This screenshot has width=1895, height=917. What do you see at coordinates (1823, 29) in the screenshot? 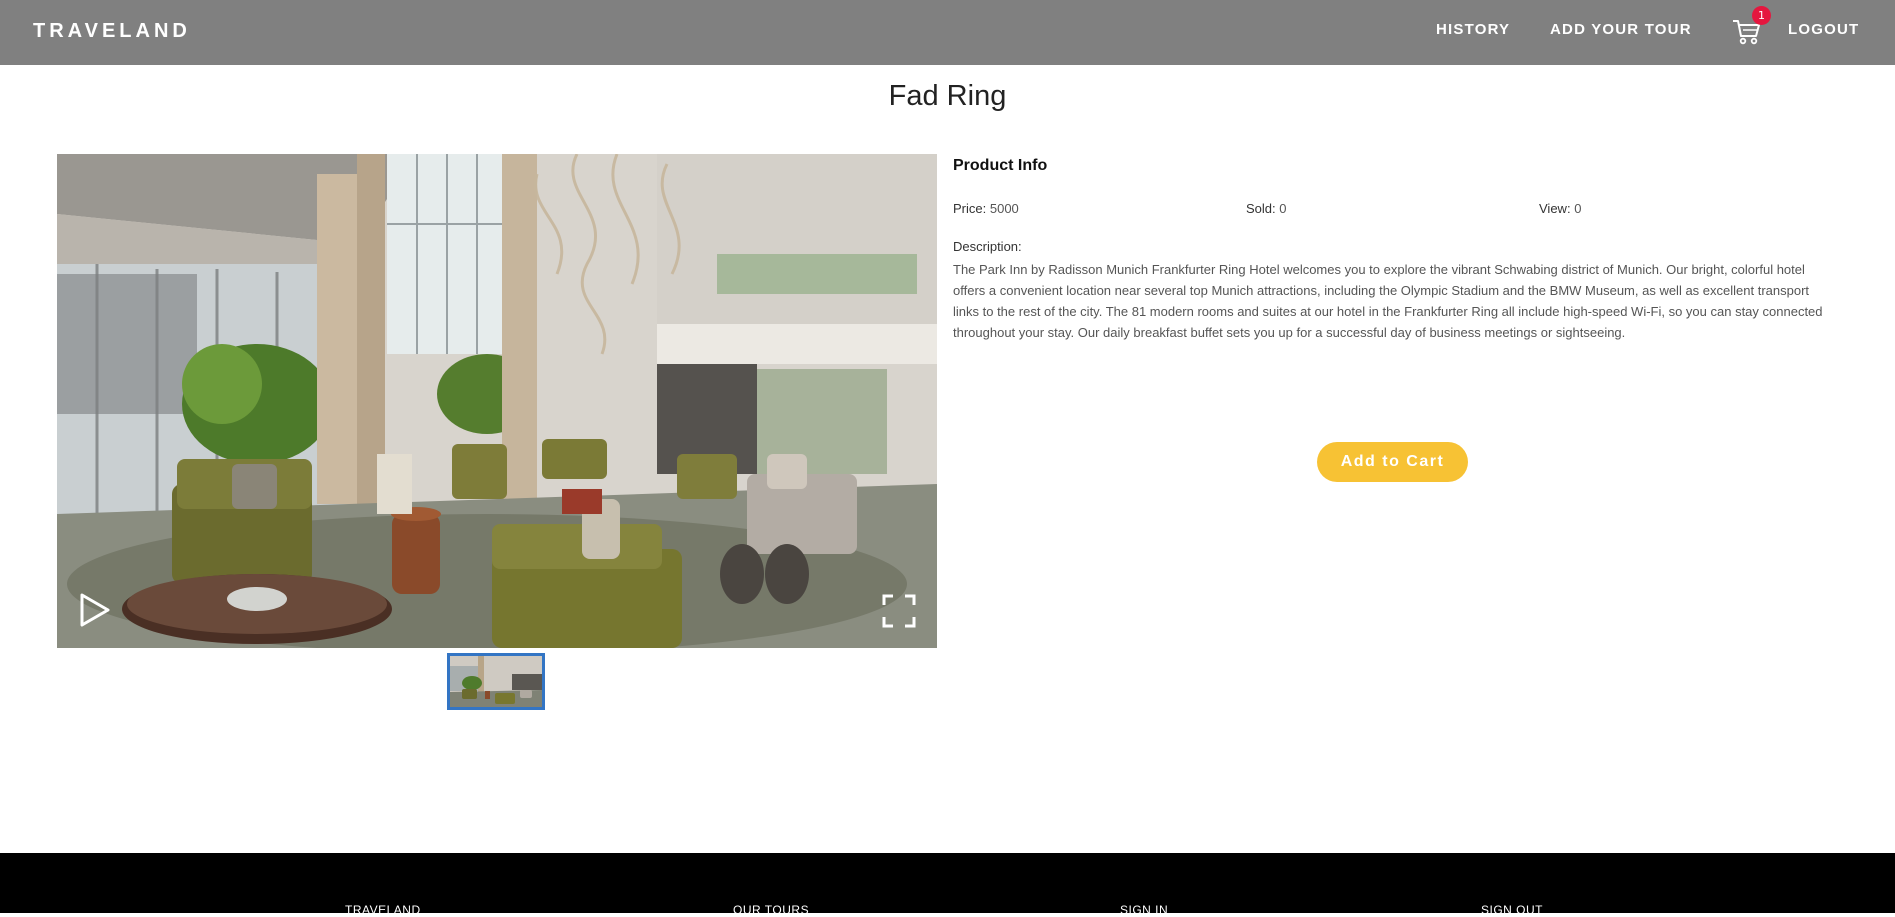
I see `nav-logout: LOGOUT` at bounding box center [1823, 29].